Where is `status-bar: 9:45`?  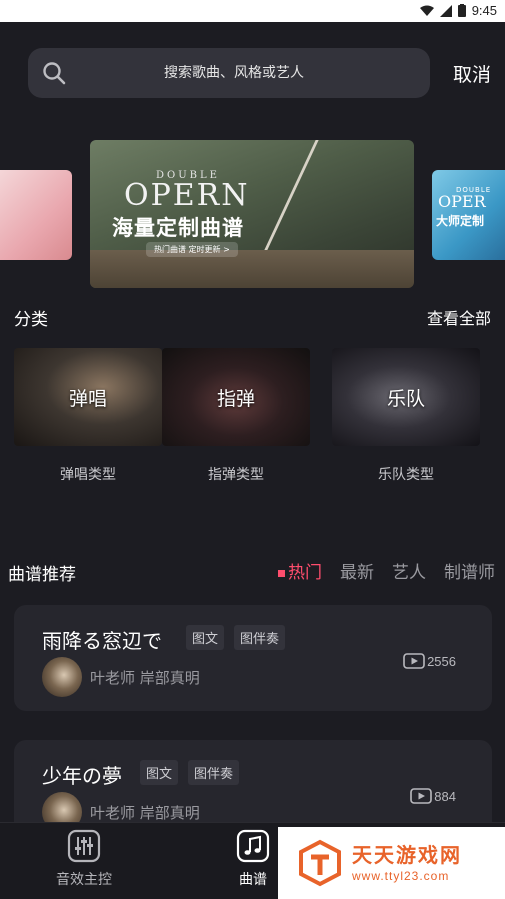
status-bar: 9:45 is located at coordinates (252, 11).